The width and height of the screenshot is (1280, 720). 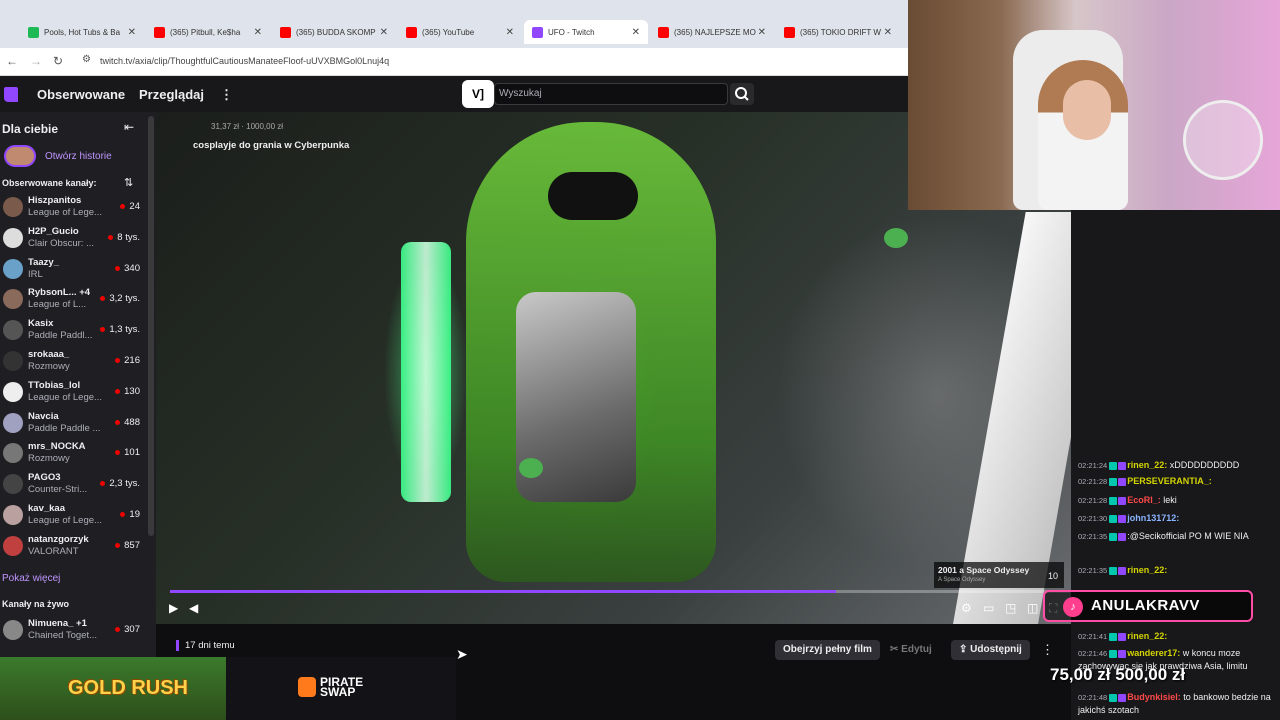 What do you see at coordinates (74, 330) in the screenshot?
I see `sidebar-channel: Kasix Paddle Paddl... 1,3 tys.` at bounding box center [74, 330].